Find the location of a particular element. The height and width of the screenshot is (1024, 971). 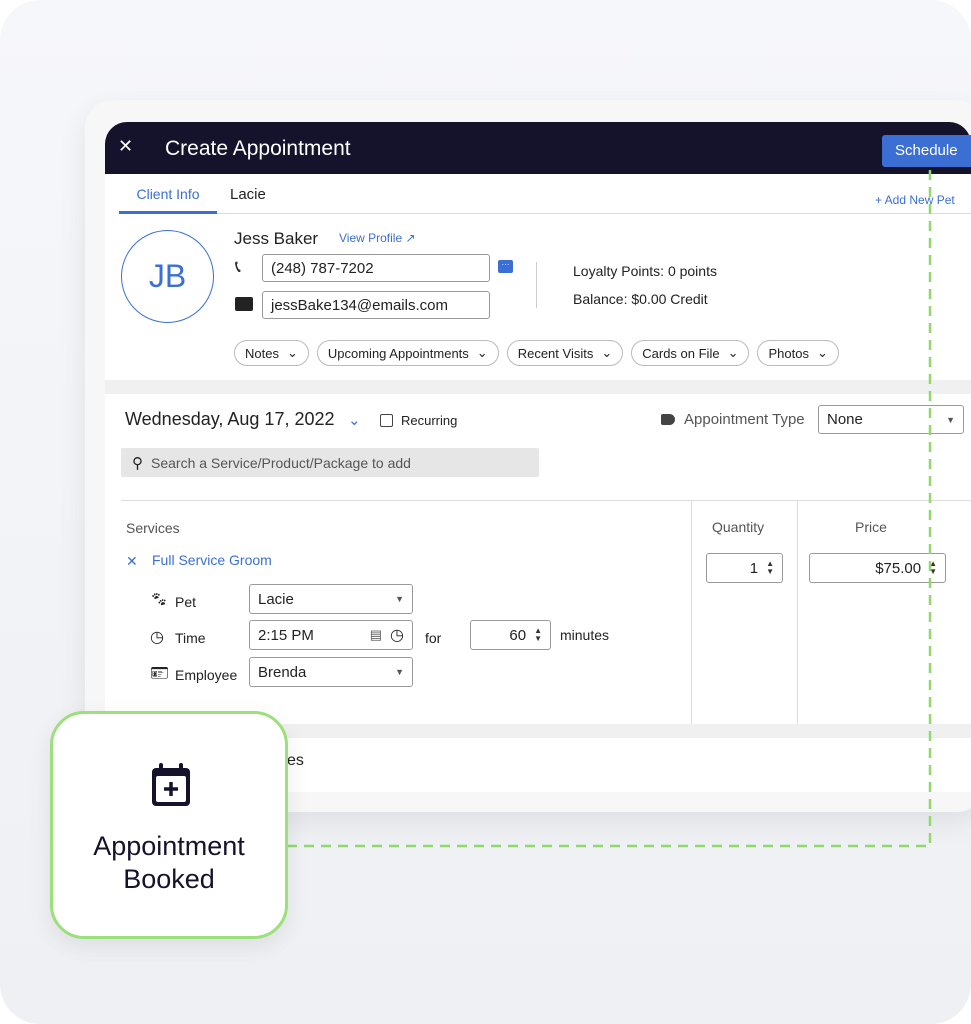

calendar-plus-icon is located at coordinates (171, 784).